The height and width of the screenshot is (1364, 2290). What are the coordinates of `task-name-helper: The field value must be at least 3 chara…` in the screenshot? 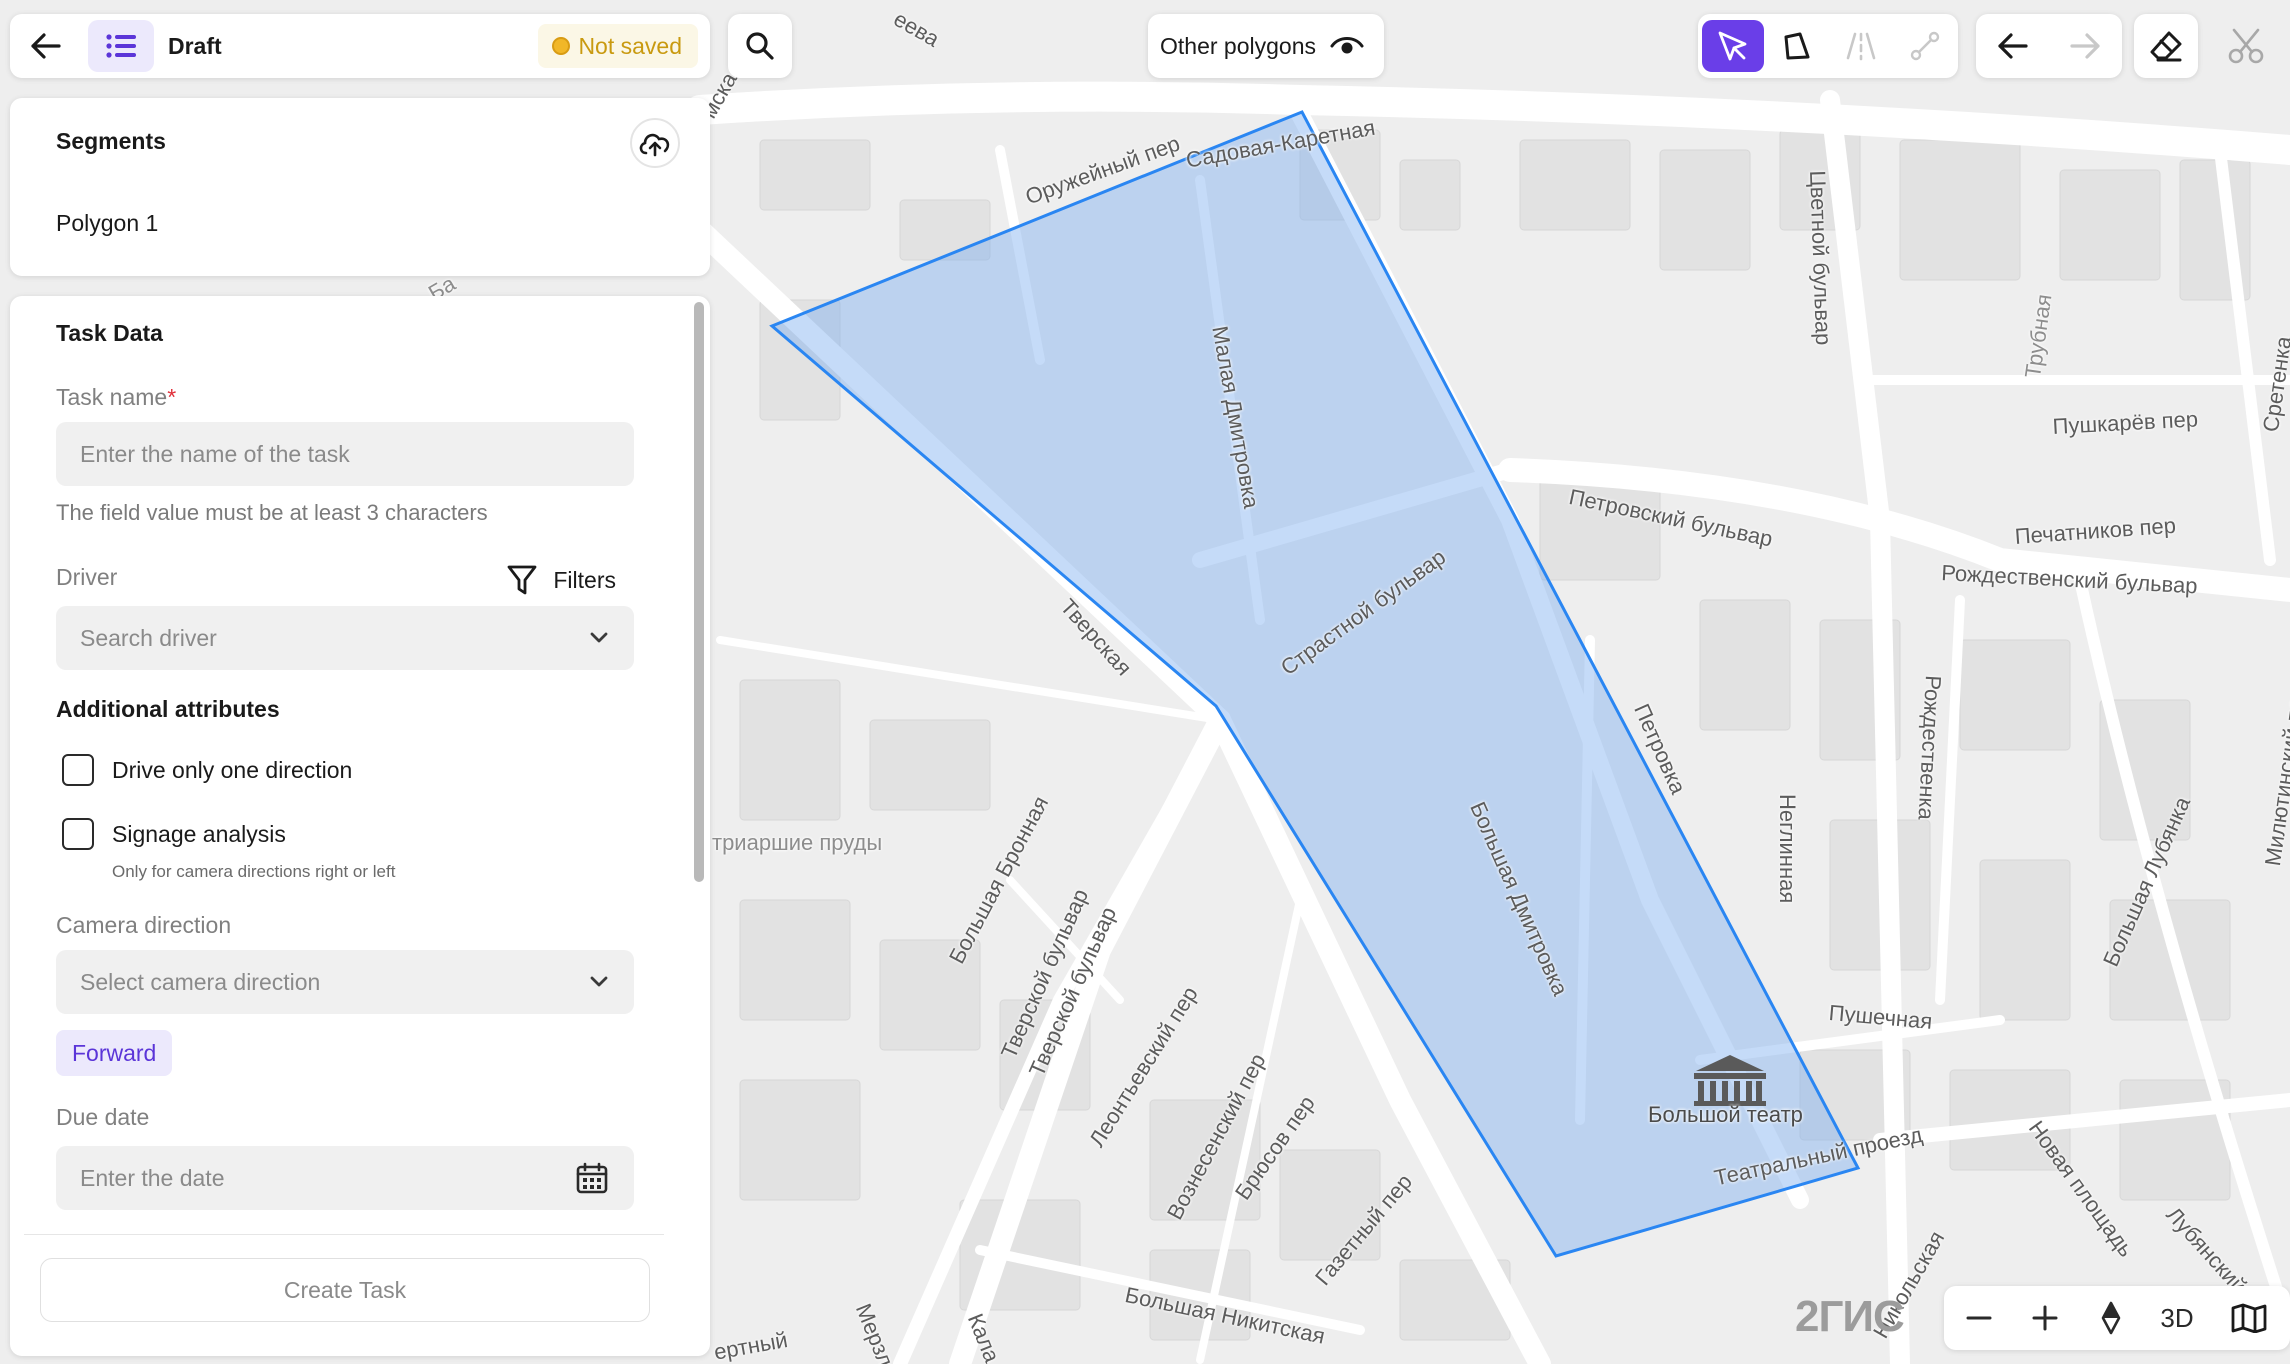 It's located at (272, 512).